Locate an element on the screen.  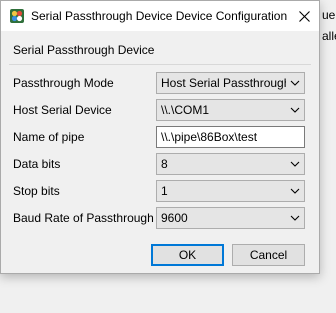
host-serial-device-dropdown: \\.\COM1 is located at coordinates (230, 110).